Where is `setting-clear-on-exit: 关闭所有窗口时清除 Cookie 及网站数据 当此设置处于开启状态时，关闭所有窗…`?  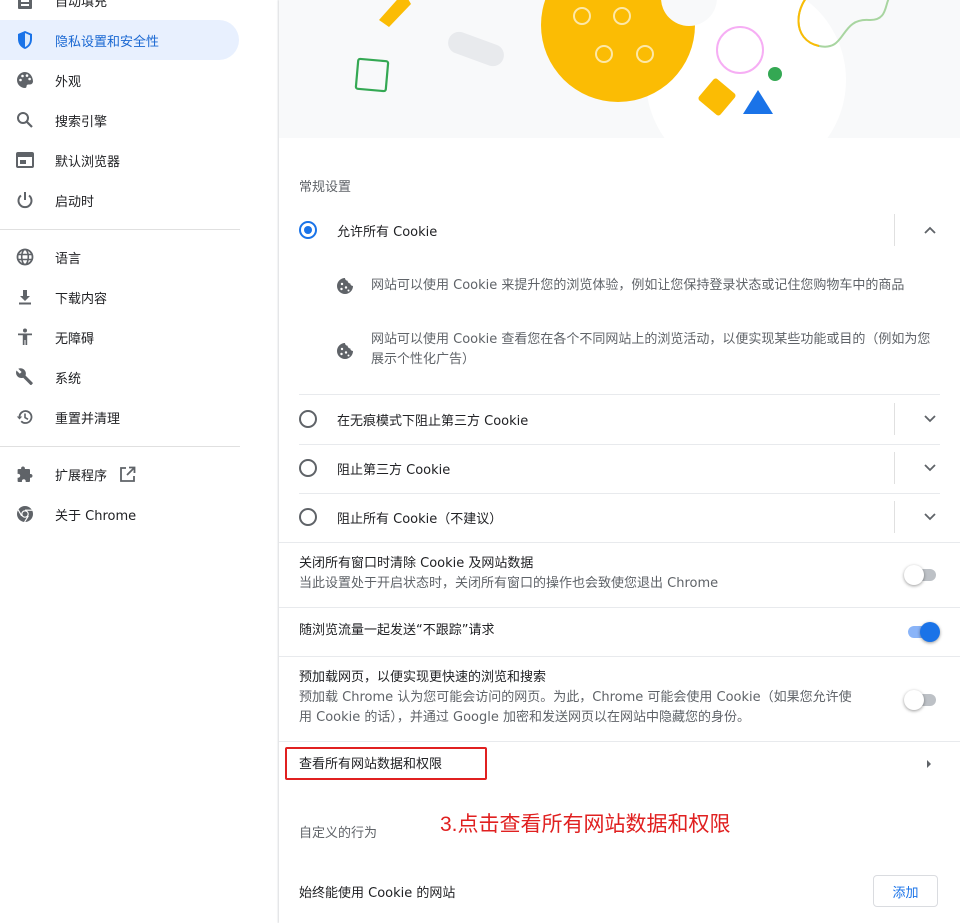
setting-clear-on-exit: 关闭所有窗口时清除 Cookie 及网站数据 当此设置处于开启状态时，关闭所有窗… is located at coordinates (619, 575).